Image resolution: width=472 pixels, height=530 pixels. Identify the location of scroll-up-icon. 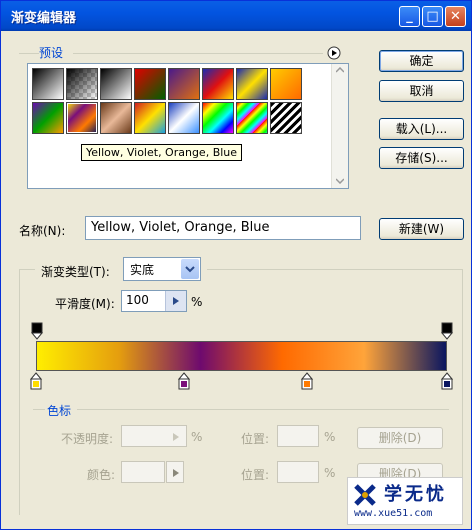
(340, 70).